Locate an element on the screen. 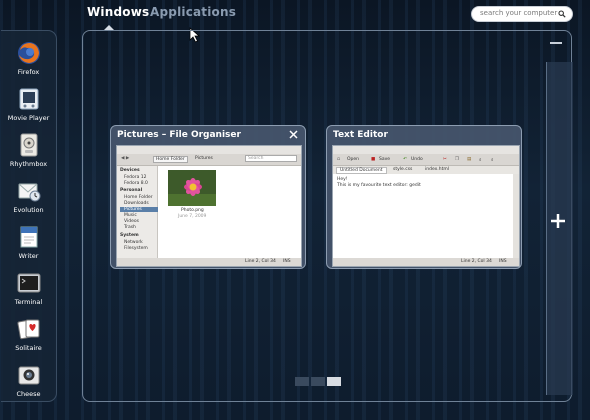 Image resolution: width=590 pixels, height=420 pixels. dash-item-writer: Writer is located at coordinates (28, 242).